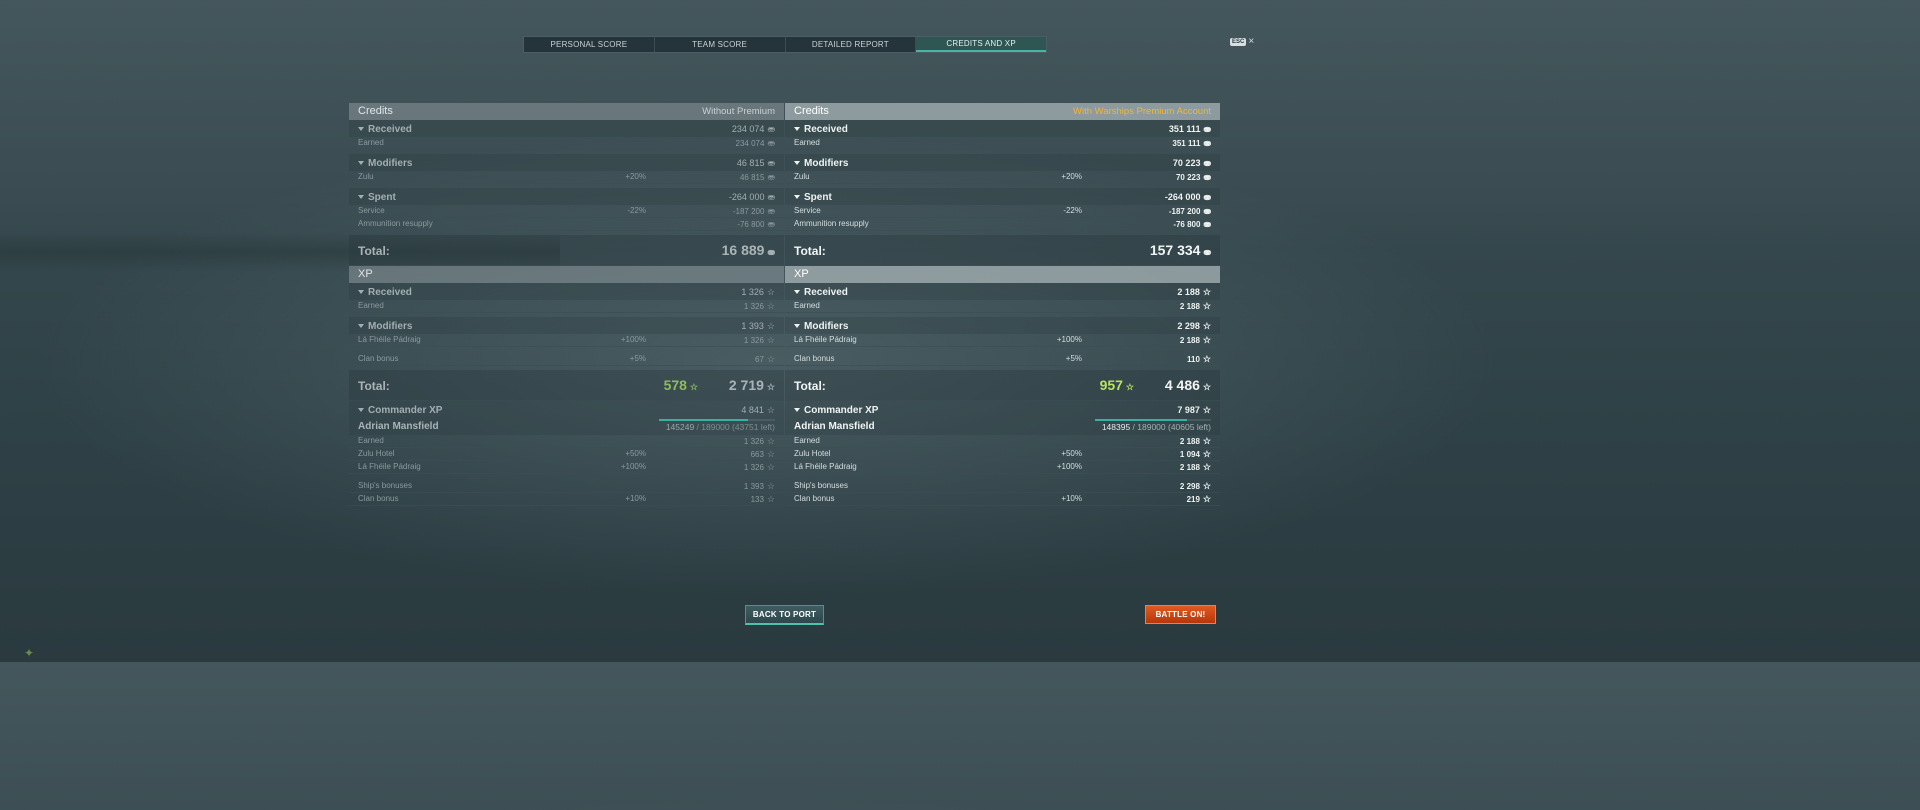  What do you see at coordinates (566, 128) in the screenshot?
I see `received-section: Received 234 074 ⛂` at bounding box center [566, 128].